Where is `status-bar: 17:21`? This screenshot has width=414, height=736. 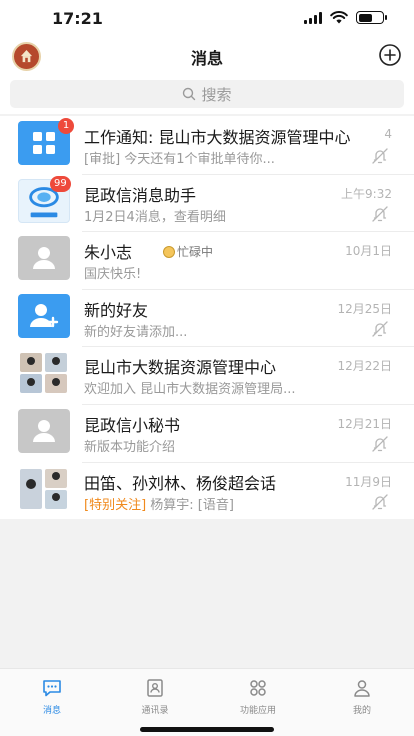 status-bar: 17:21 is located at coordinates (207, 18).